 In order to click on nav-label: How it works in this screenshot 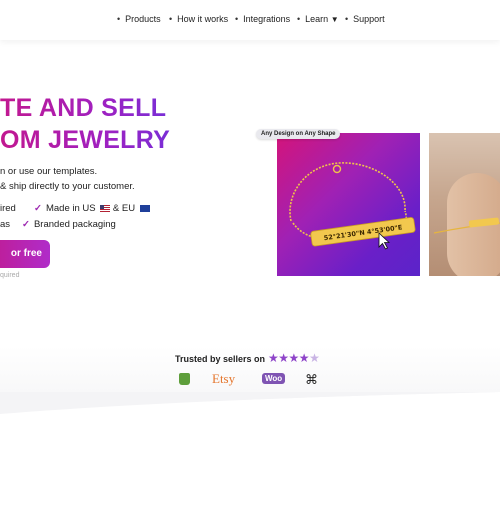, I will do `click(203, 19)`.